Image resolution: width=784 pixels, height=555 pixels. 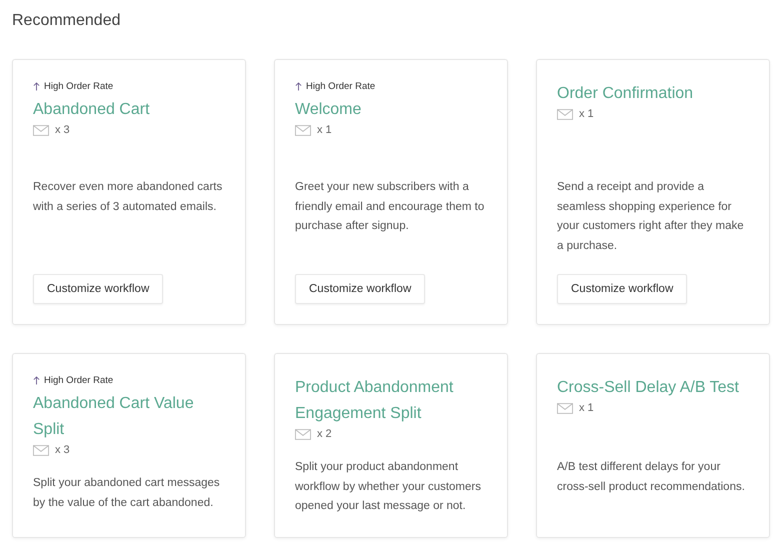 I want to click on card-title: Abandoned Cart Value Split, so click(x=129, y=417).